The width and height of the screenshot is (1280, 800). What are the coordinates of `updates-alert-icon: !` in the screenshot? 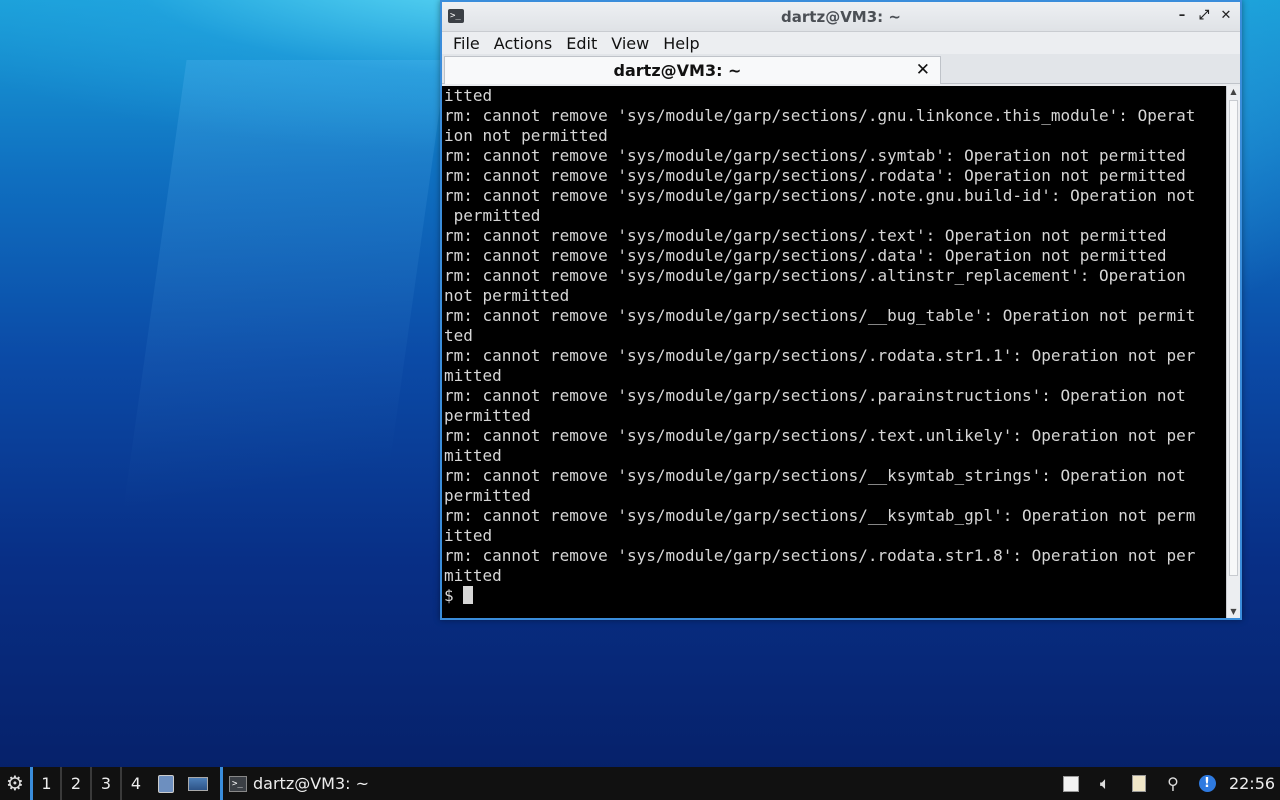 It's located at (1207, 783).